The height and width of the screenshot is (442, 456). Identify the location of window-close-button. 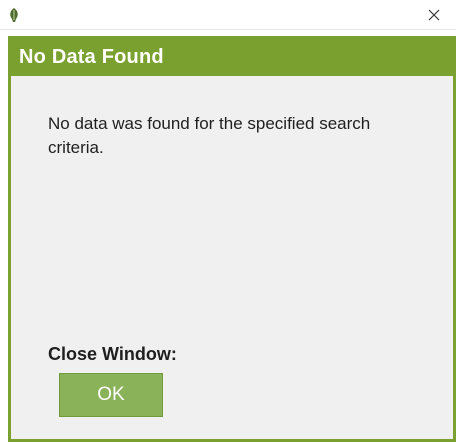
(434, 15).